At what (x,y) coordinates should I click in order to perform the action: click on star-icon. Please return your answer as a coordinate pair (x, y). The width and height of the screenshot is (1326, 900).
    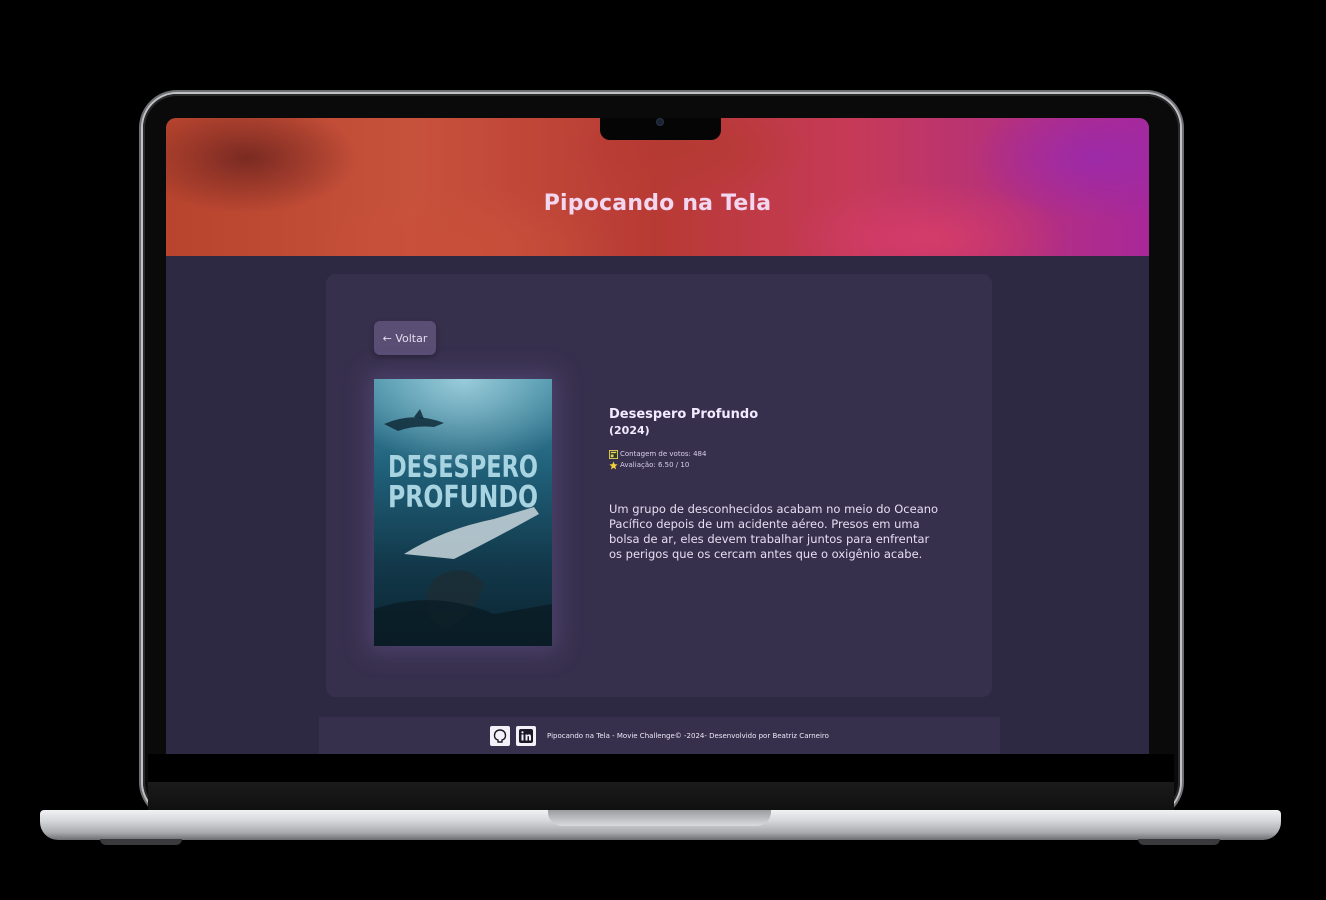
    Looking at the image, I should click on (613, 465).